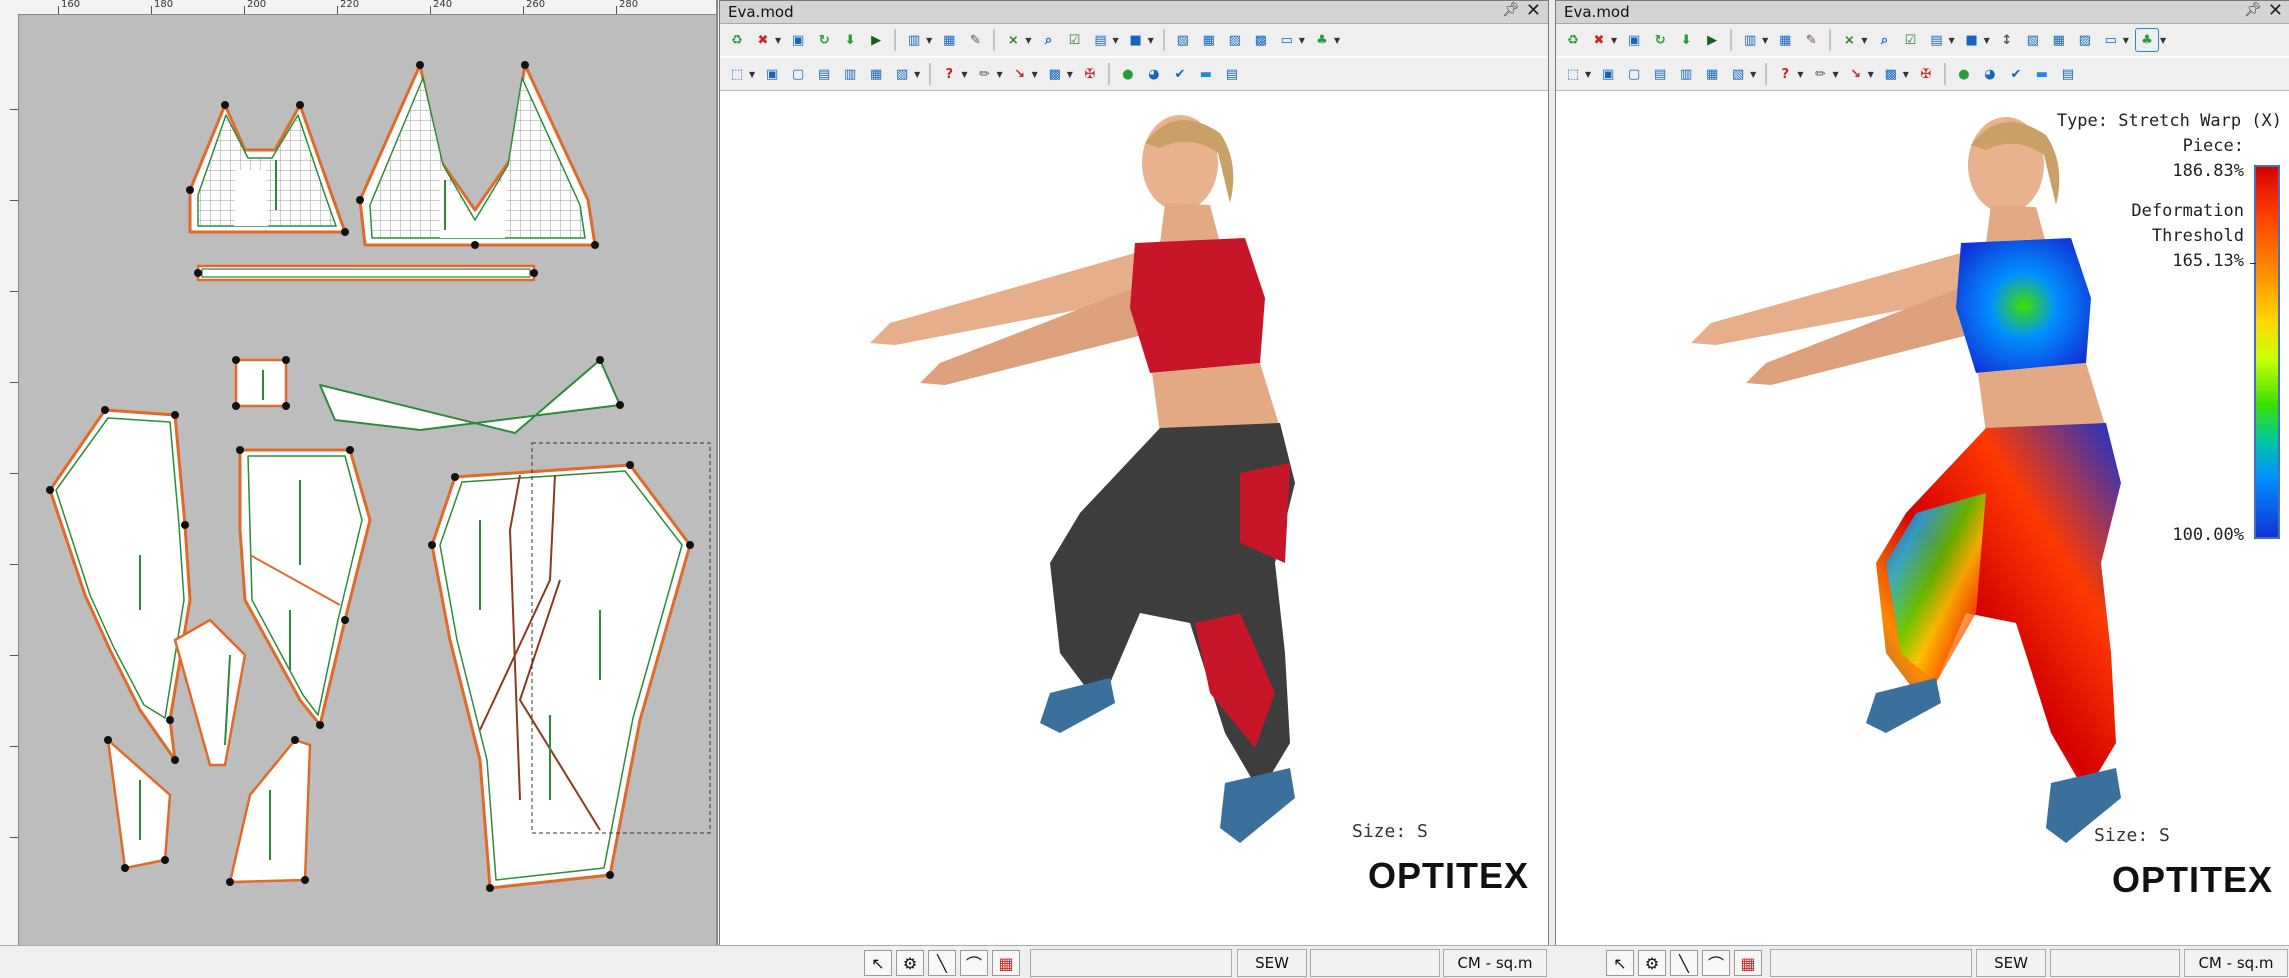 The width and height of the screenshot is (2289, 978). Describe the element at coordinates (2236, 963) in the screenshot. I see `units-indicator: CM - sq.m` at that location.